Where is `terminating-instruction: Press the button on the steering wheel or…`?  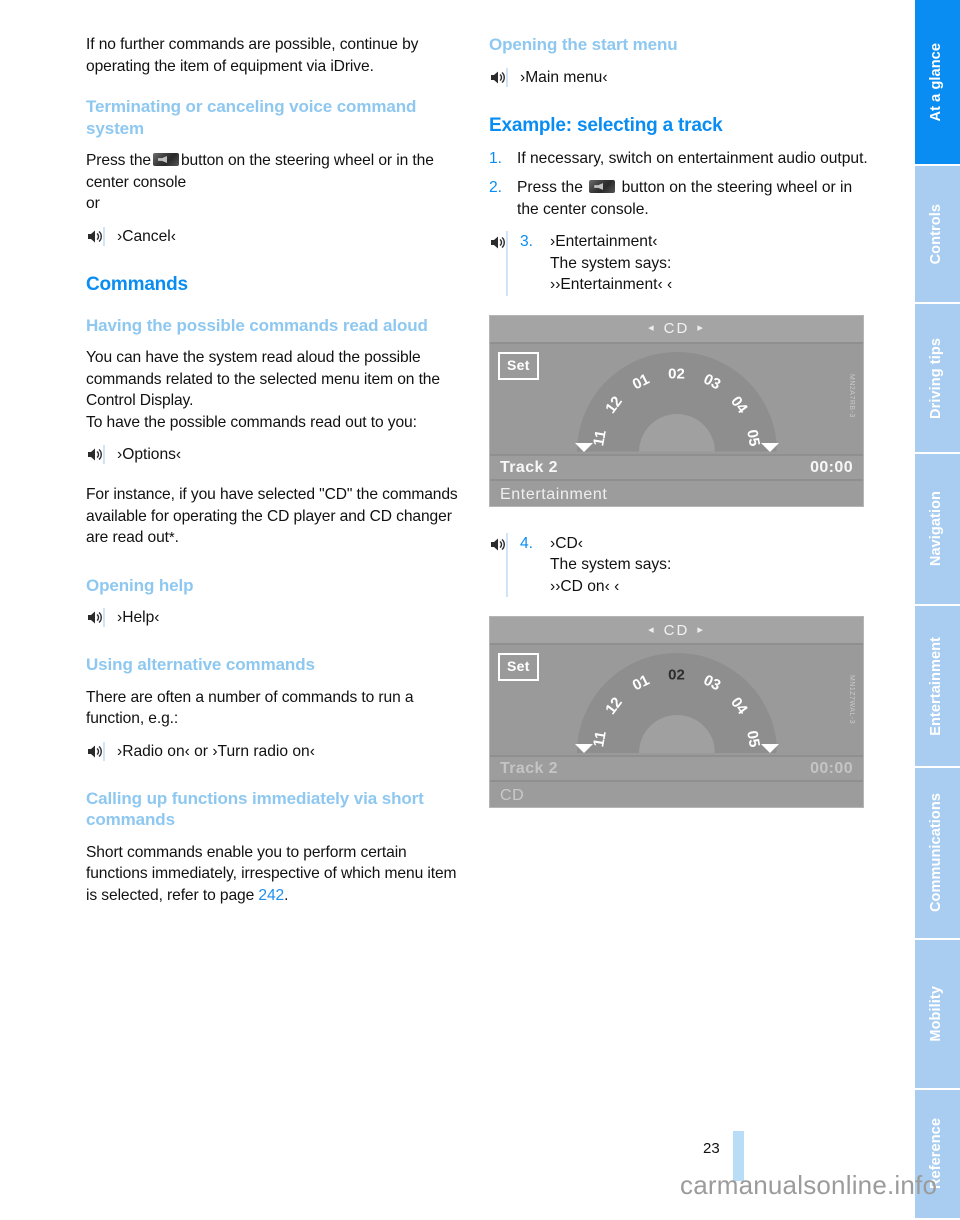
terminating-instruction: Press the button on the steering wheel or… is located at coordinates (276, 171).